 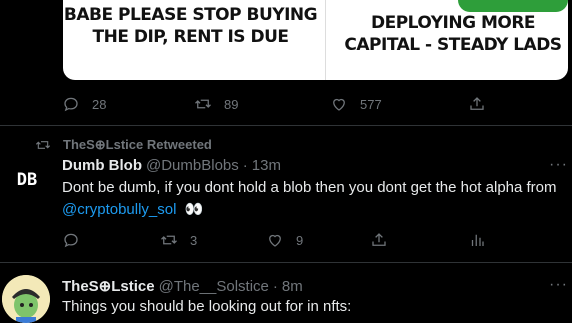 What do you see at coordinates (137, 144) in the screenshot?
I see `retweeted-label: TheS⊕Lstice Retweeted` at bounding box center [137, 144].